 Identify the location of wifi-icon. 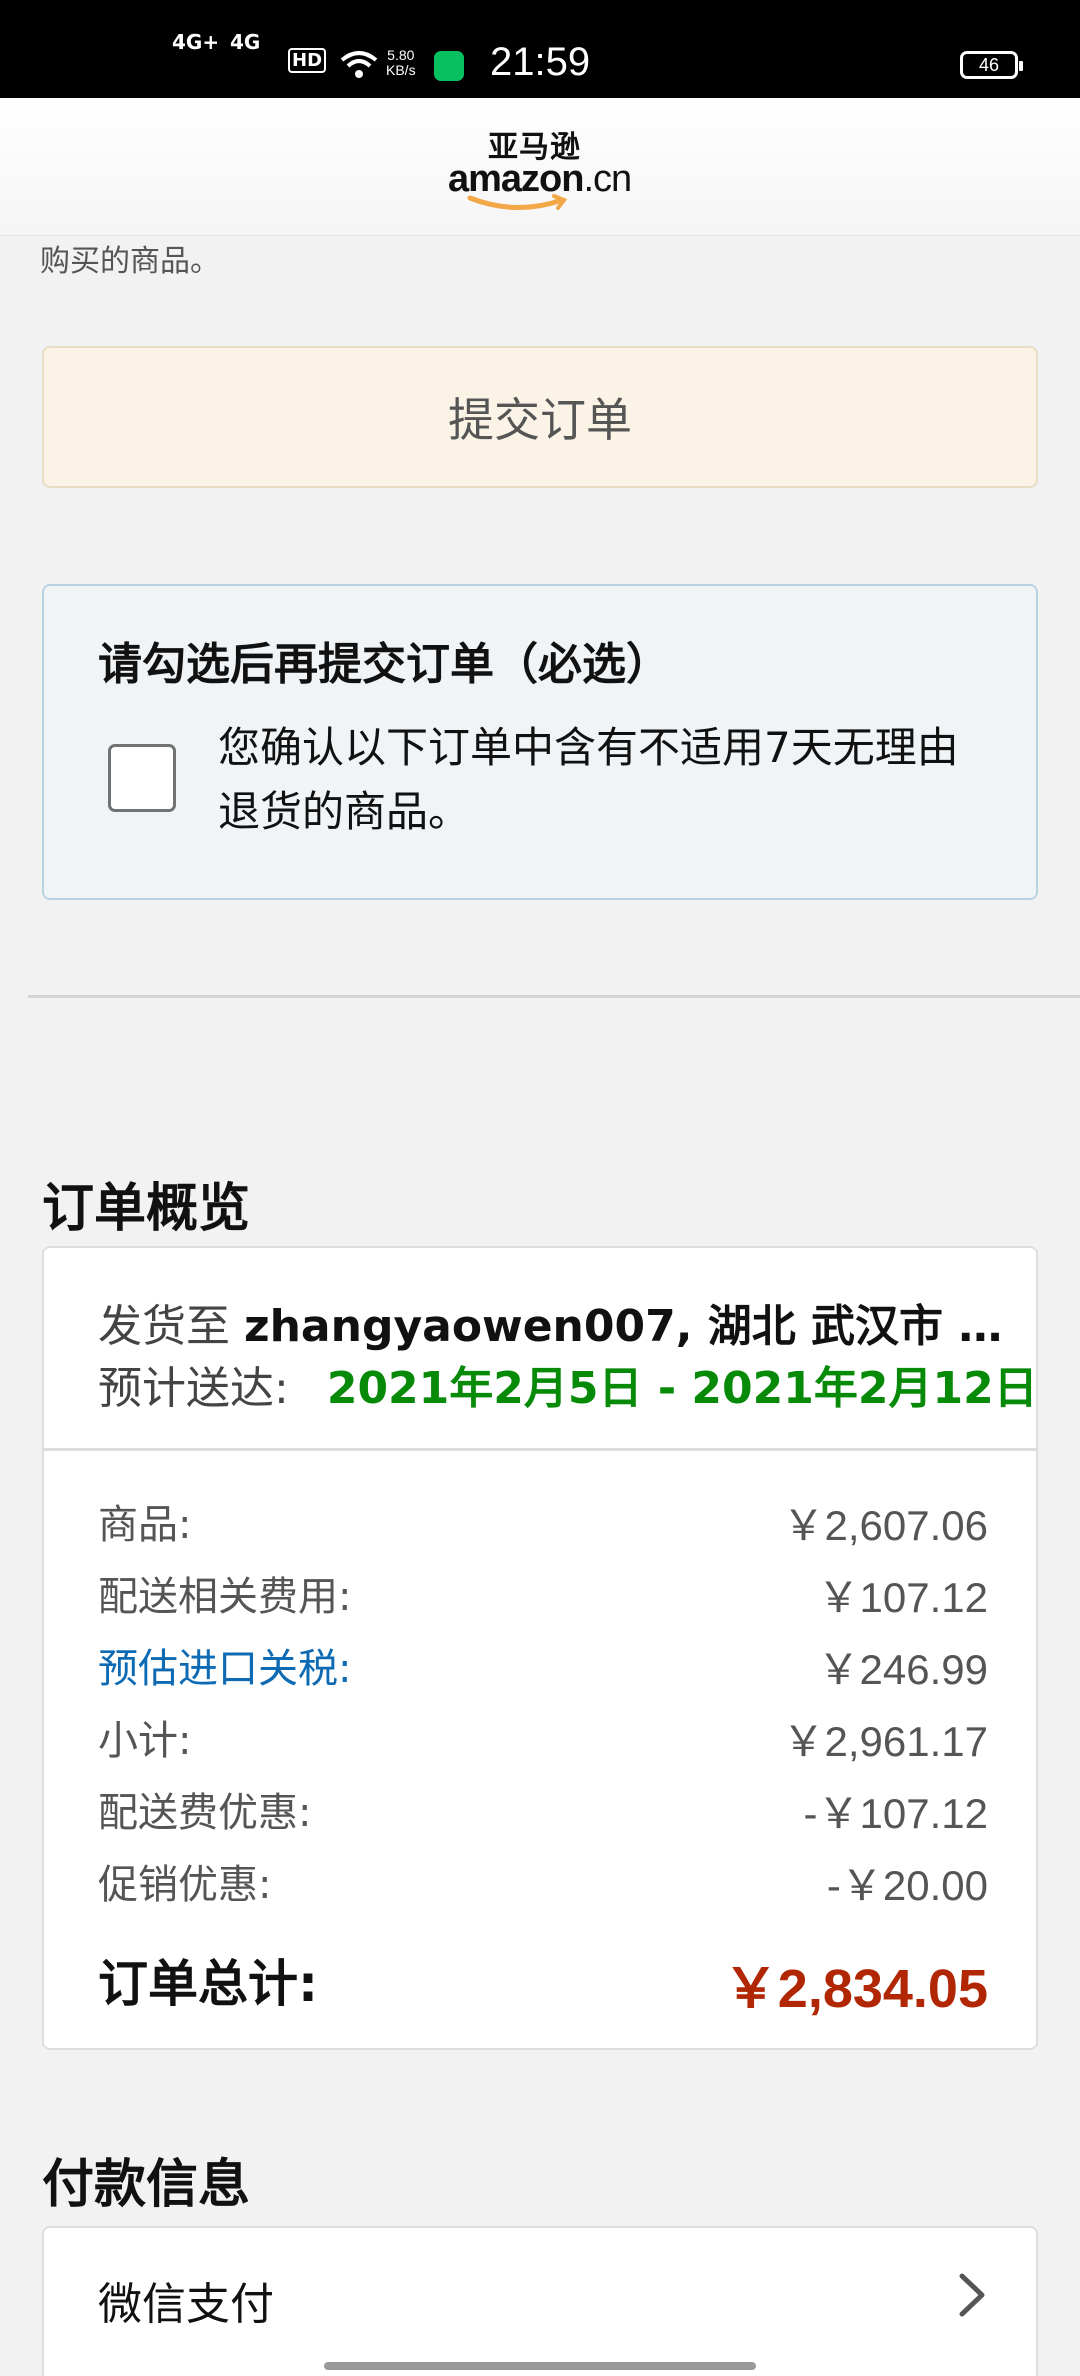
(359, 64).